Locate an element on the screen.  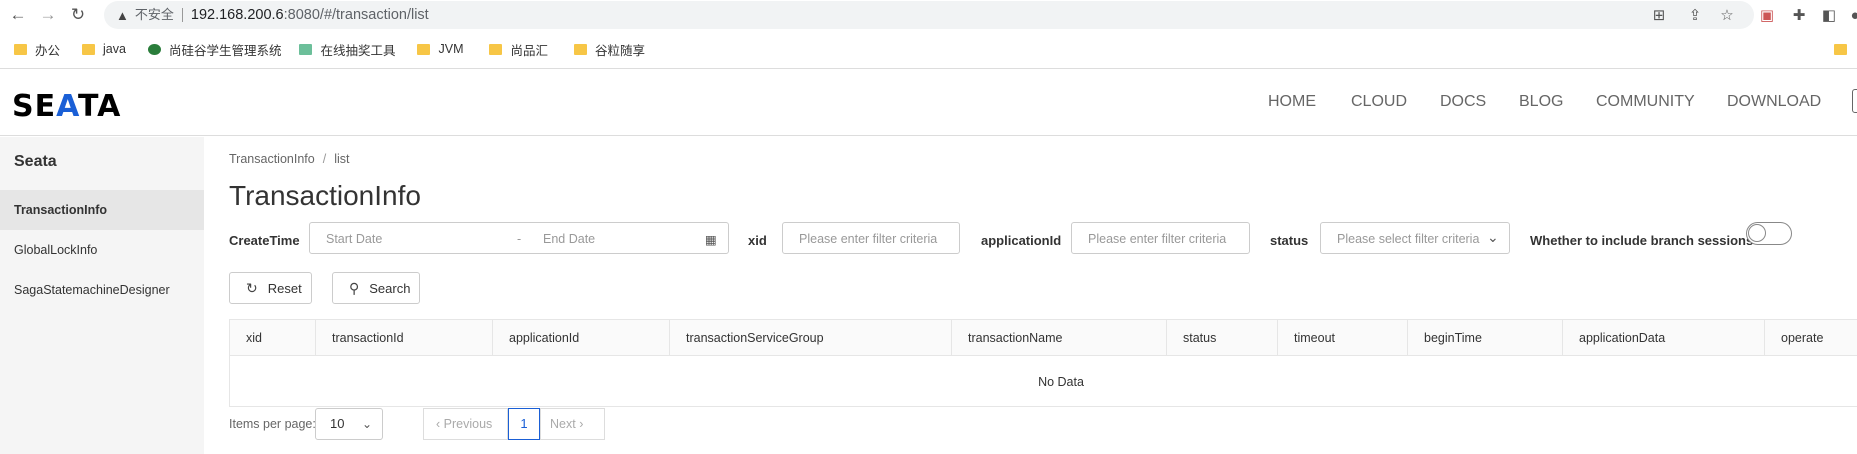
page-1-button: 1 is located at coordinates (524, 424).